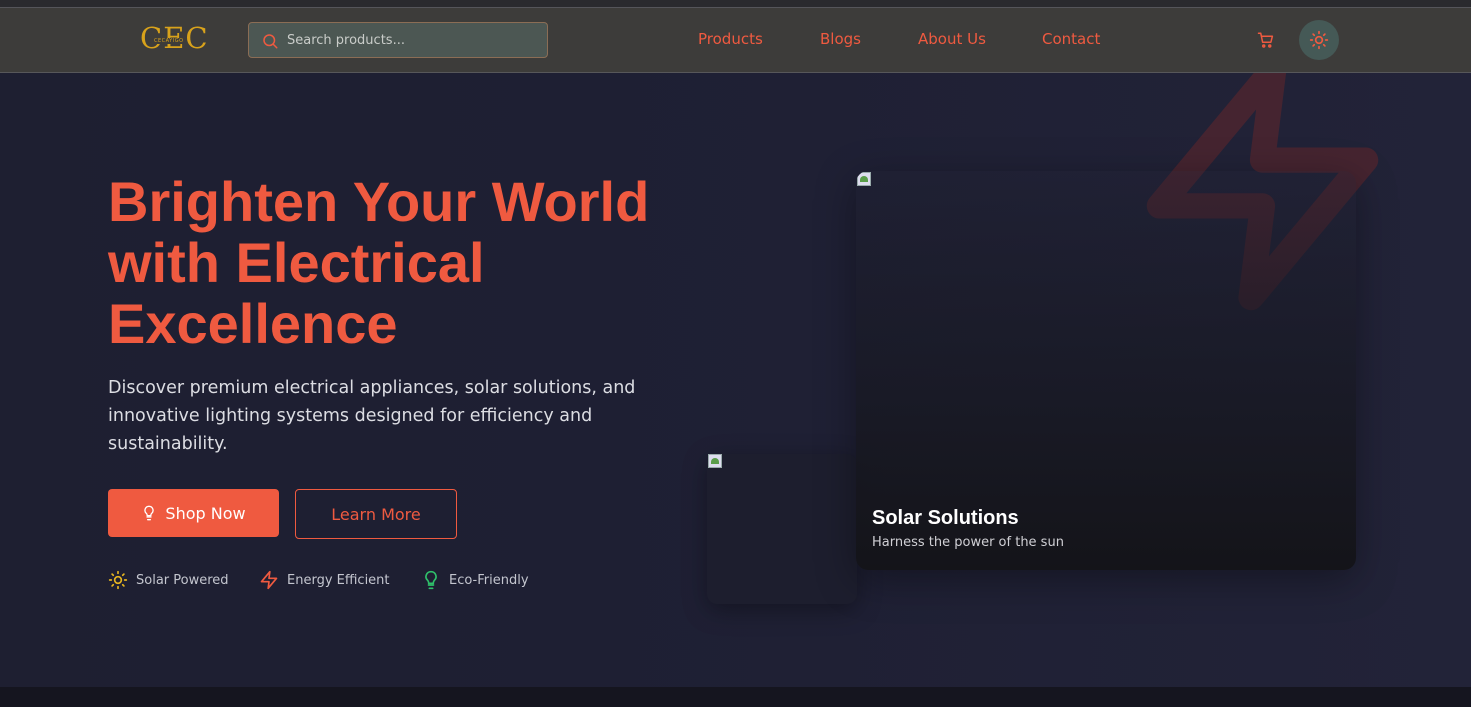 Image resolution: width=1471 pixels, height=707 pixels. I want to click on feature-label: Energy Efficient, so click(338, 580).